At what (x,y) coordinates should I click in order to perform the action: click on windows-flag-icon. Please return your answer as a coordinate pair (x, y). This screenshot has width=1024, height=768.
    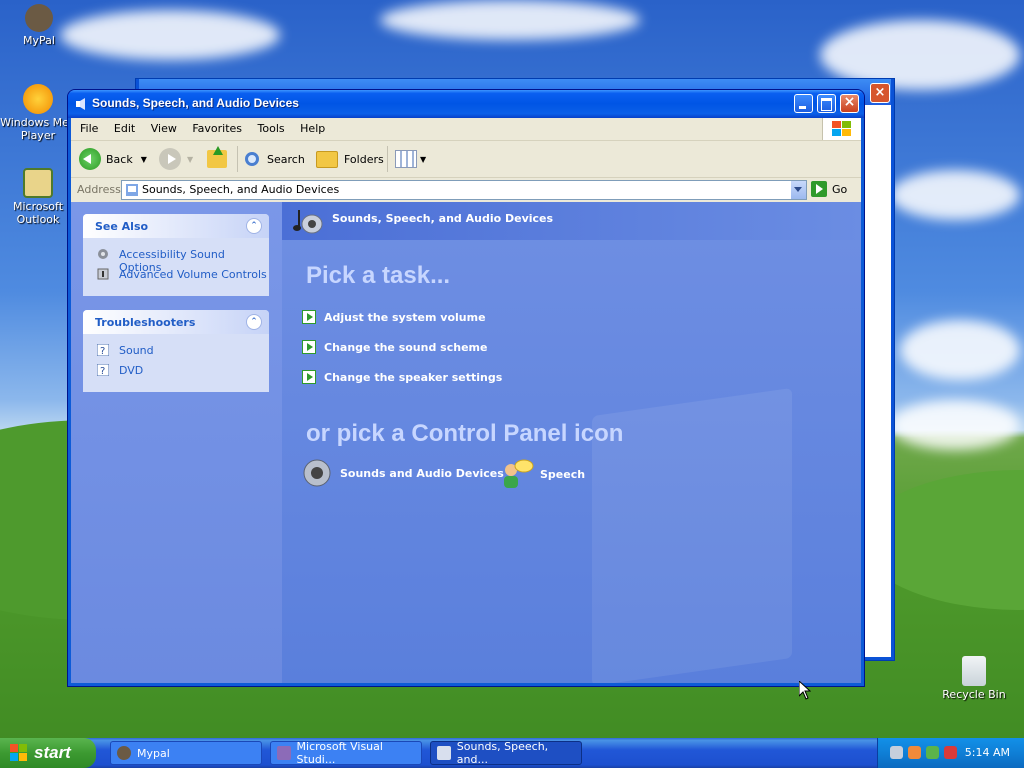
    Looking at the image, I should click on (18, 752).